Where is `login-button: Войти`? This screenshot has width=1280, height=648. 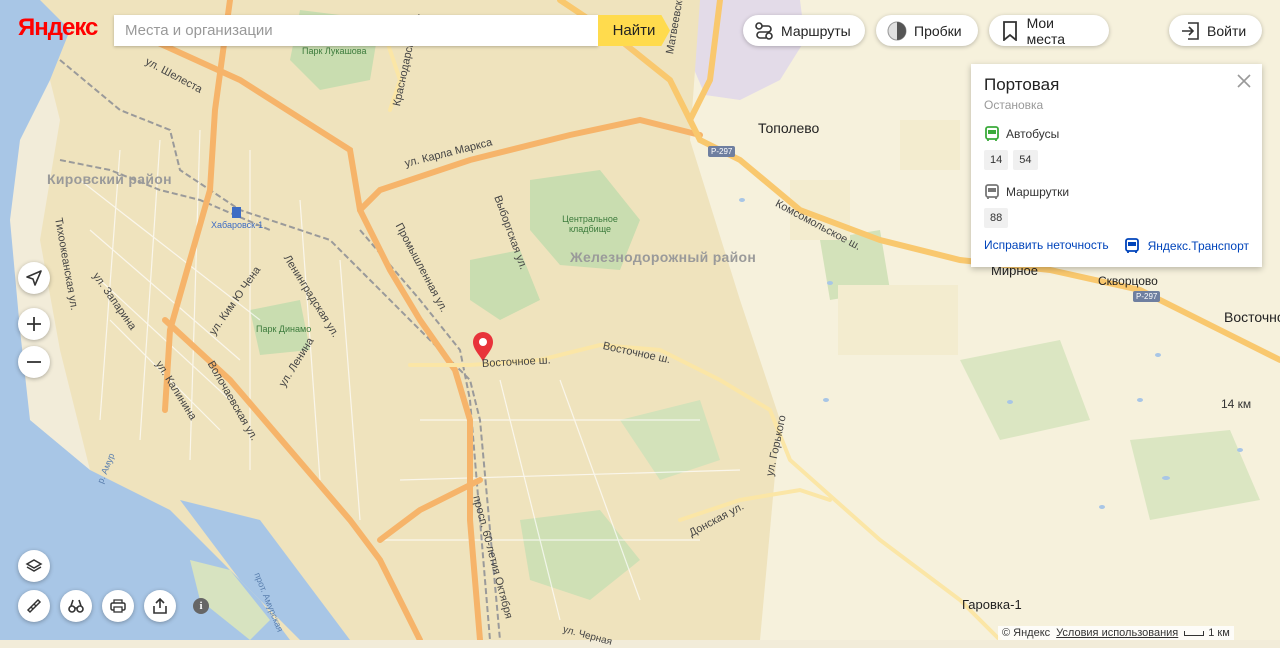
login-button: Войти is located at coordinates (1215, 30).